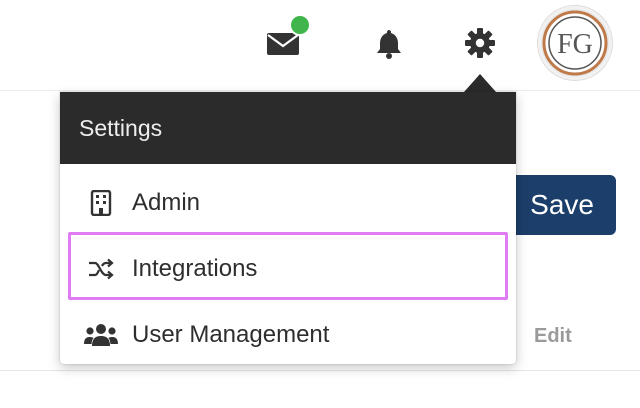 This screenshot has width=640, height=408. I want to click on avatar-initials: FG, so click(575, 44).